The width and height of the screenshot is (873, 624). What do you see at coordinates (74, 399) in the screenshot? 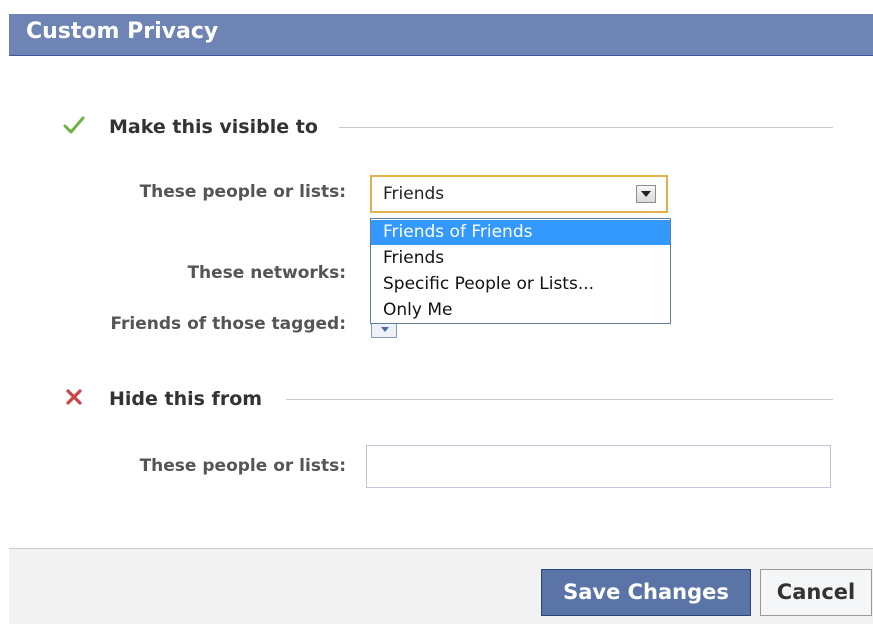
I see `x-icon` at bounding box center [74, 399].